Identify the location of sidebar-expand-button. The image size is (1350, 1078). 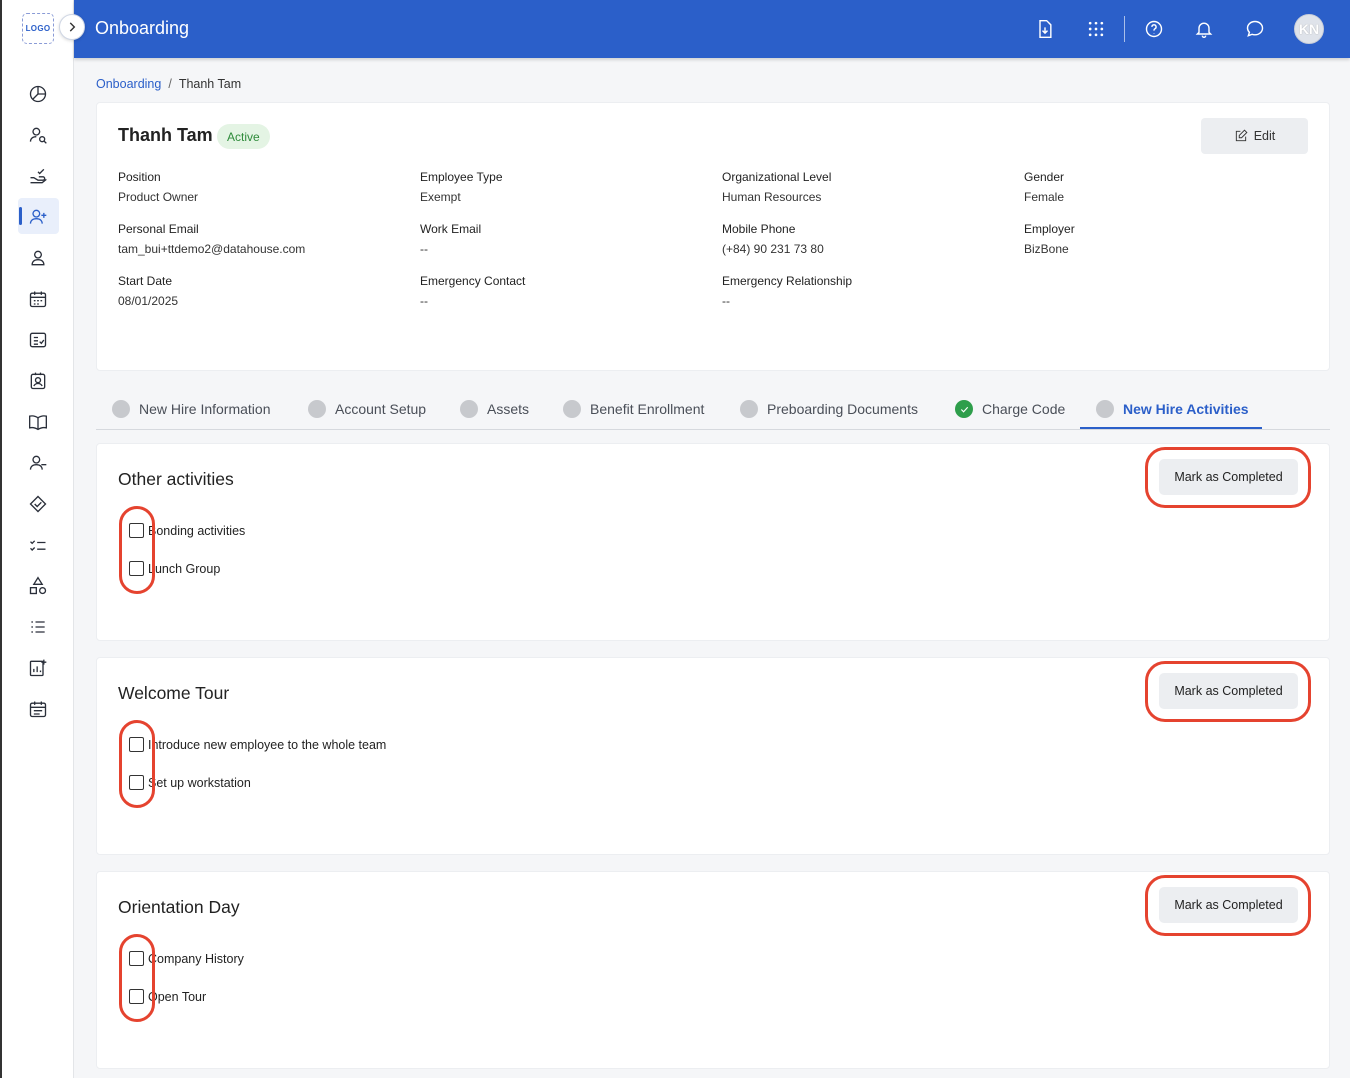
(72, 27).